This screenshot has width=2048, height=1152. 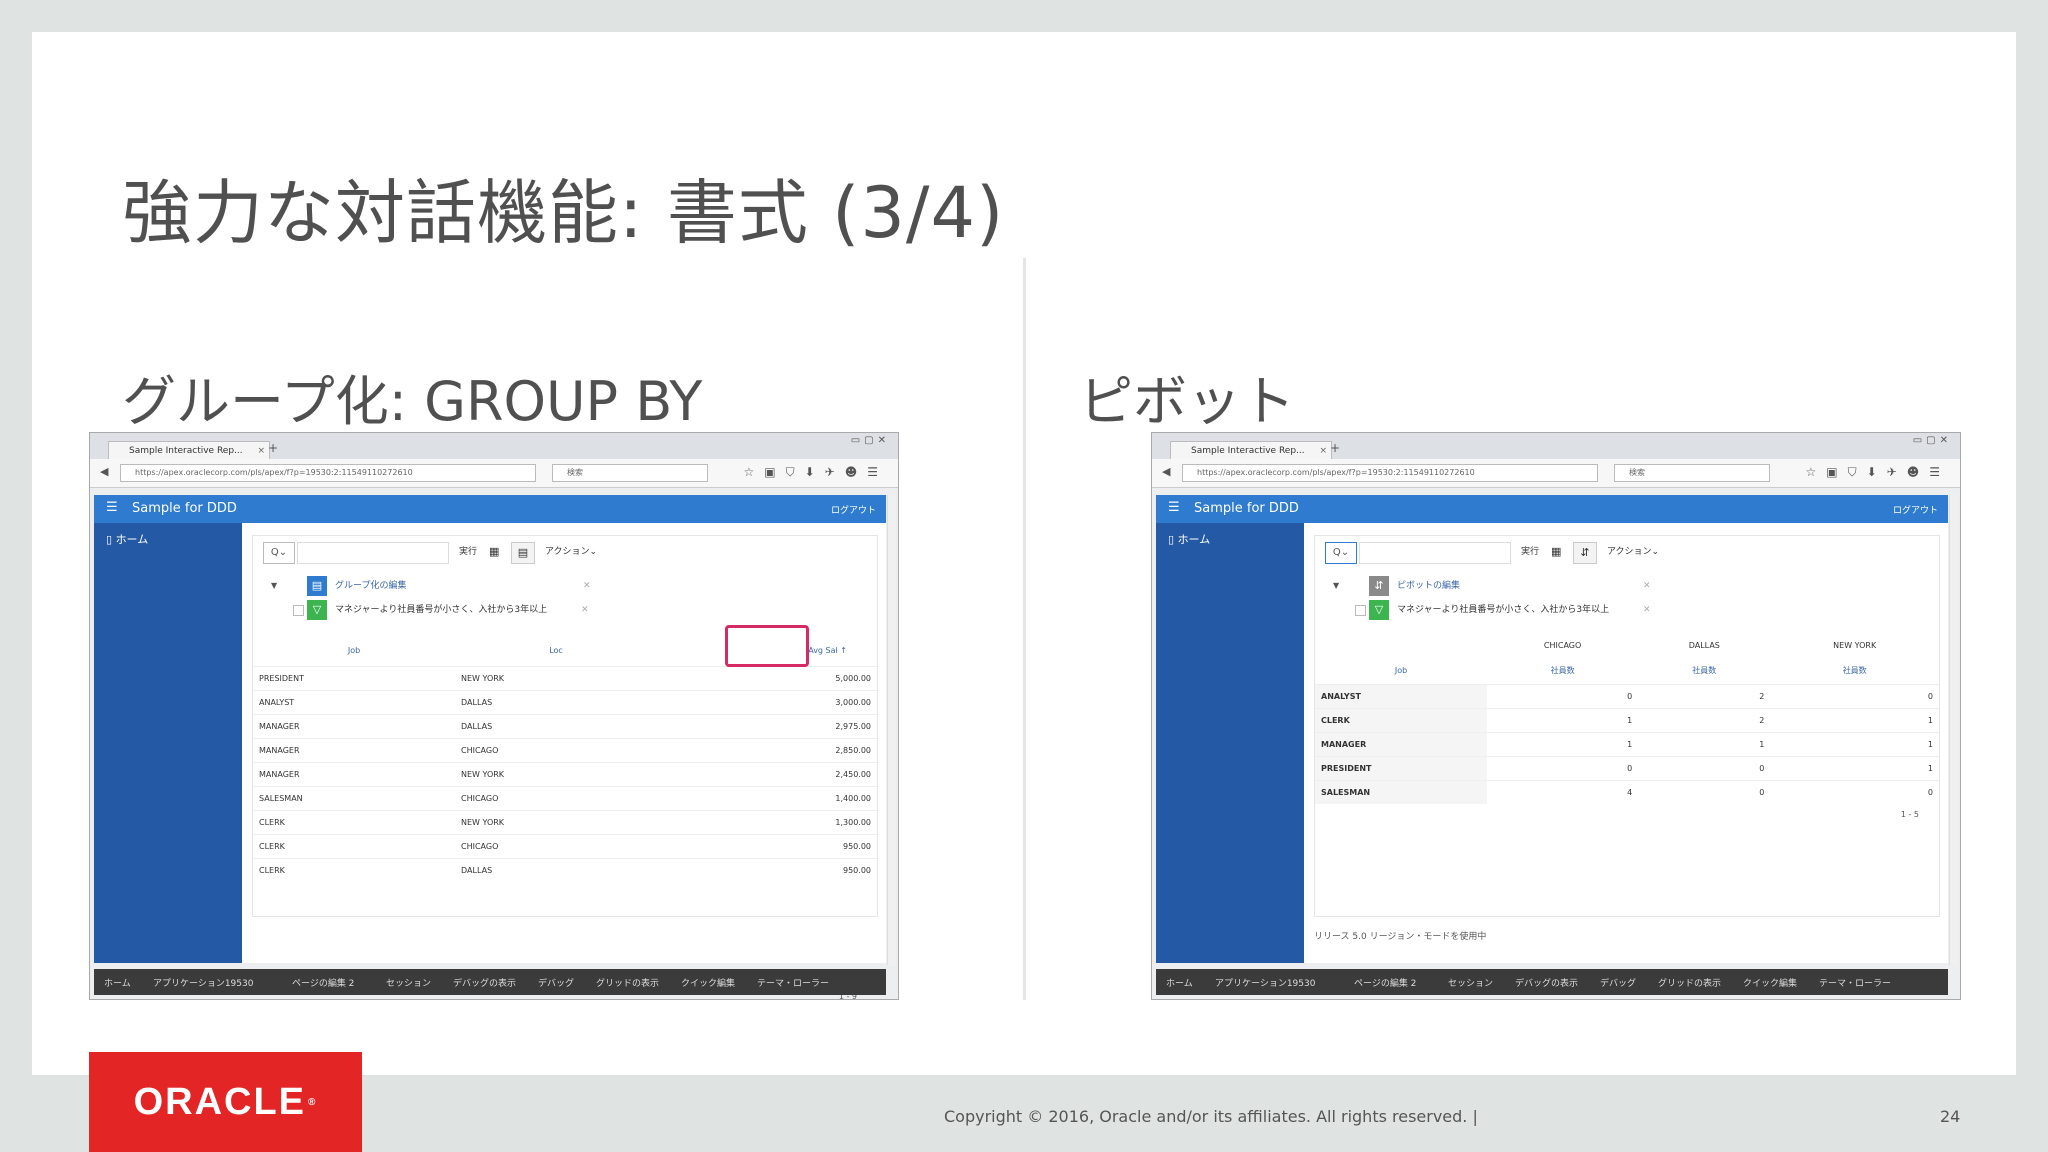 What do you see at coordinates (556, 651) in the screenshot?
I see `column-header-loc: Loc` at bounding box center [556, 651].